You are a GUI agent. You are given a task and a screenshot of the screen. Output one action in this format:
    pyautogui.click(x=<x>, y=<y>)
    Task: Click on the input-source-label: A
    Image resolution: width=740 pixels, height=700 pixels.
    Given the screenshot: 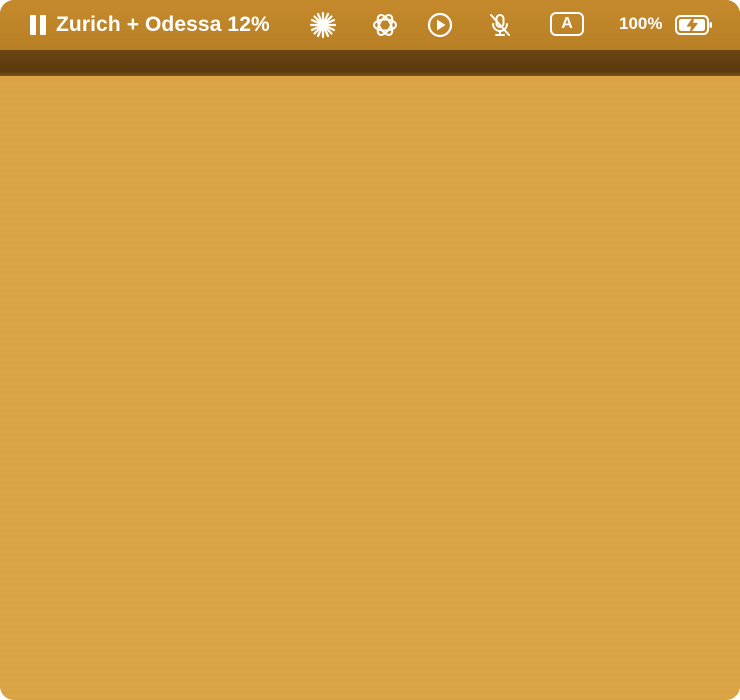 What is the action you would take?
    pyautogui.click(x=567, y=23)
    